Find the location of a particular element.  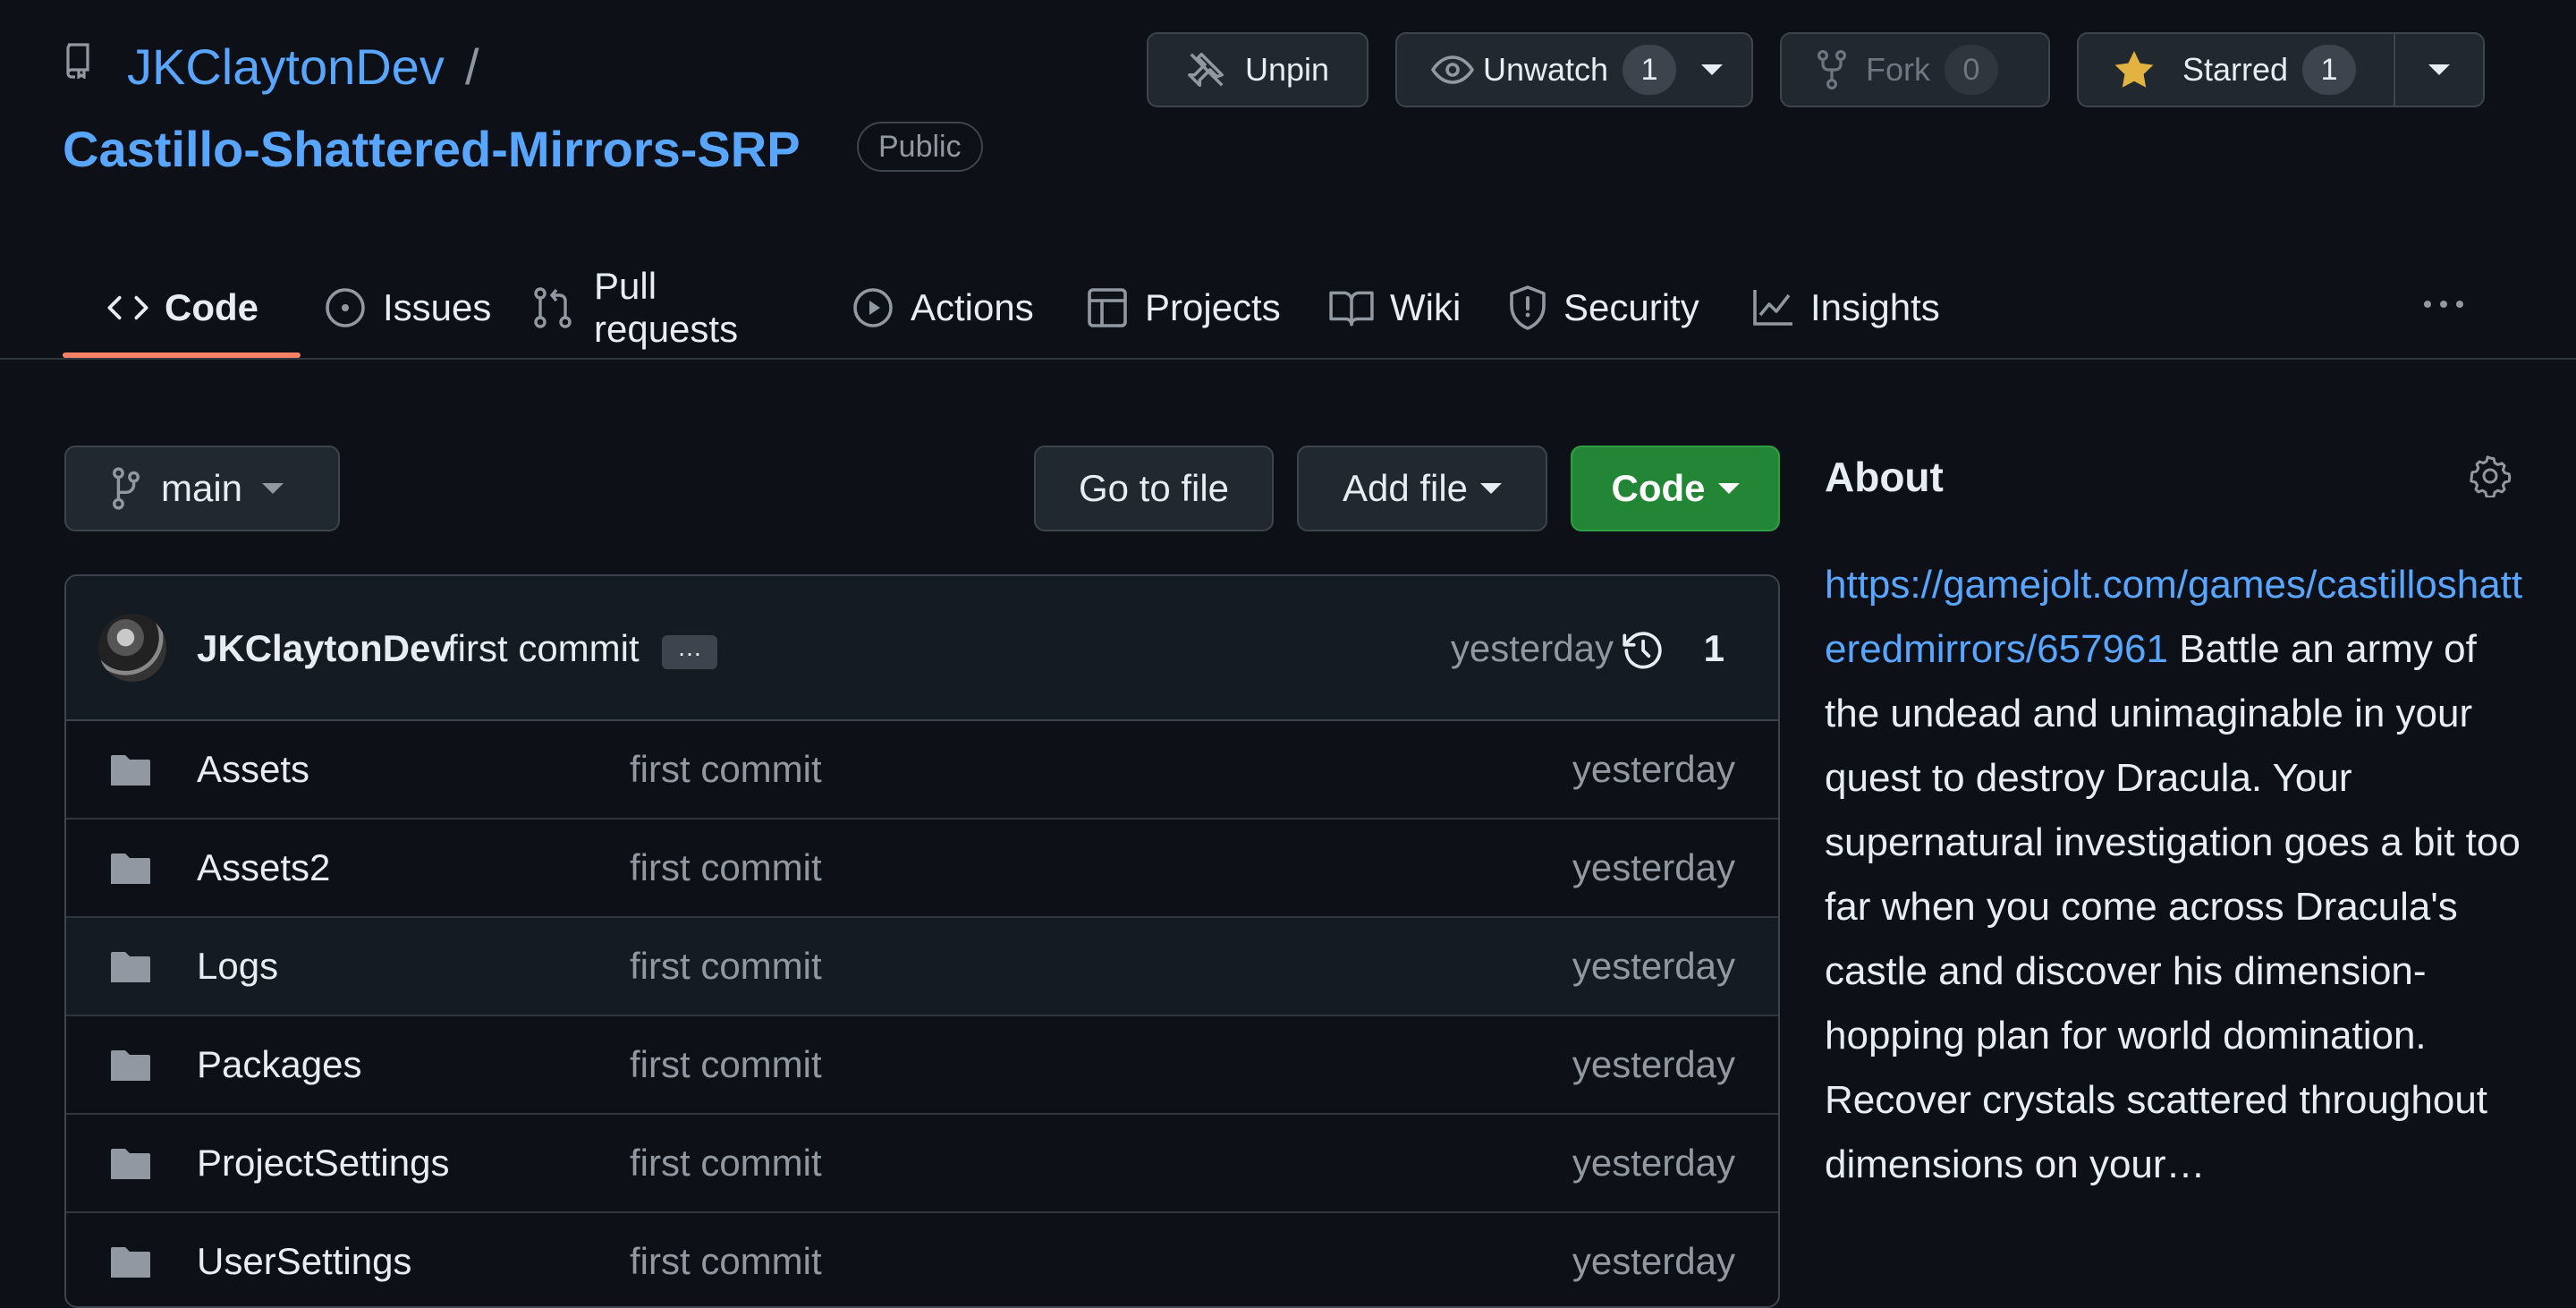

starred-button: Starred 1 is located at coordinates (2237, 70).